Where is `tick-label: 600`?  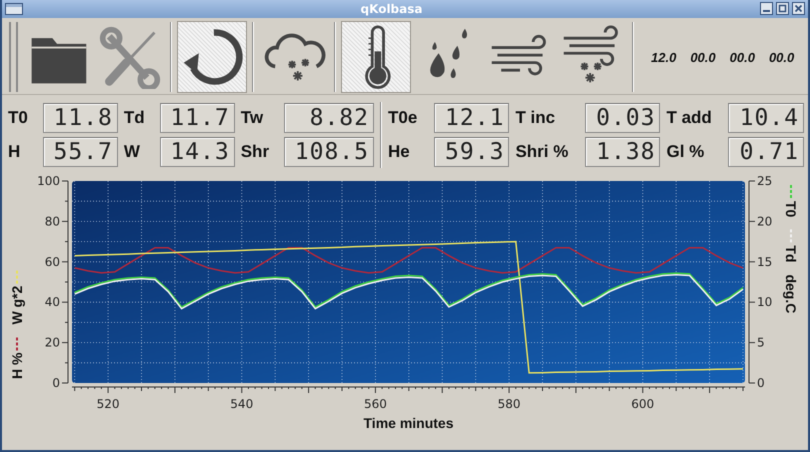
tick-label: 600 is located at coordinates (642, 404).